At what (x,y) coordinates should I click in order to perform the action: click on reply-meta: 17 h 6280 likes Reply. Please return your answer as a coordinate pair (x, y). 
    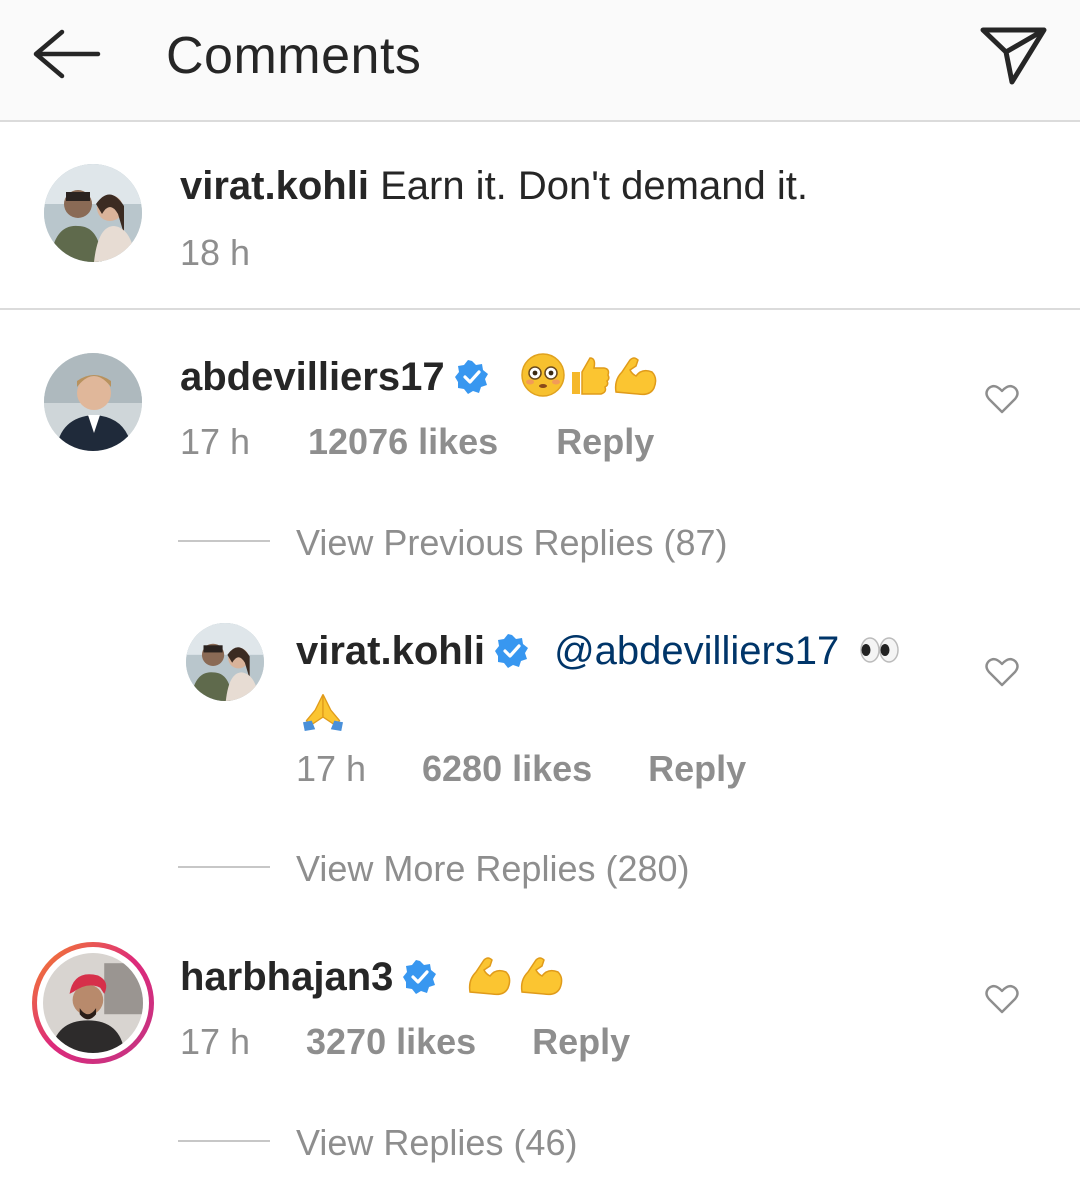
    Looking at the image, I should click on (521, 769).